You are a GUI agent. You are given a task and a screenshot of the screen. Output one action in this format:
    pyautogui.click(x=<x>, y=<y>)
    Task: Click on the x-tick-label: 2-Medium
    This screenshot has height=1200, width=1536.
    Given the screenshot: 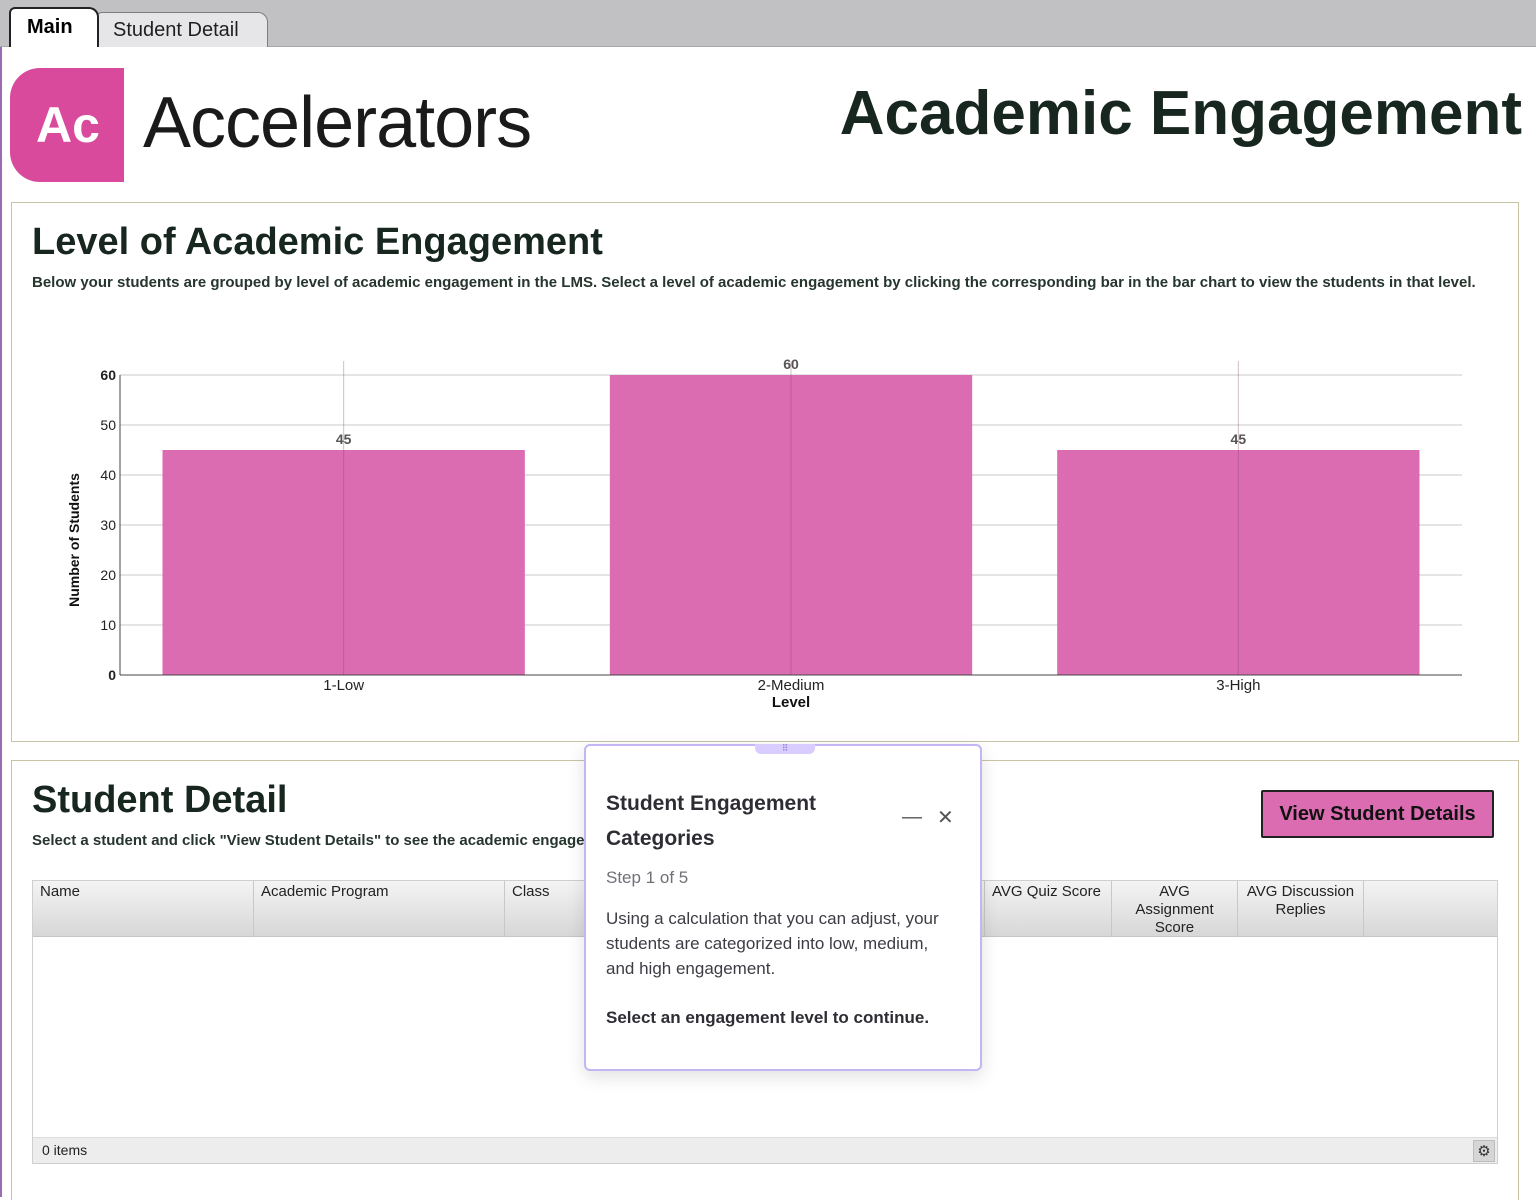 What is the action you would take?
    pyautogui.click(x=791, y=685)
    